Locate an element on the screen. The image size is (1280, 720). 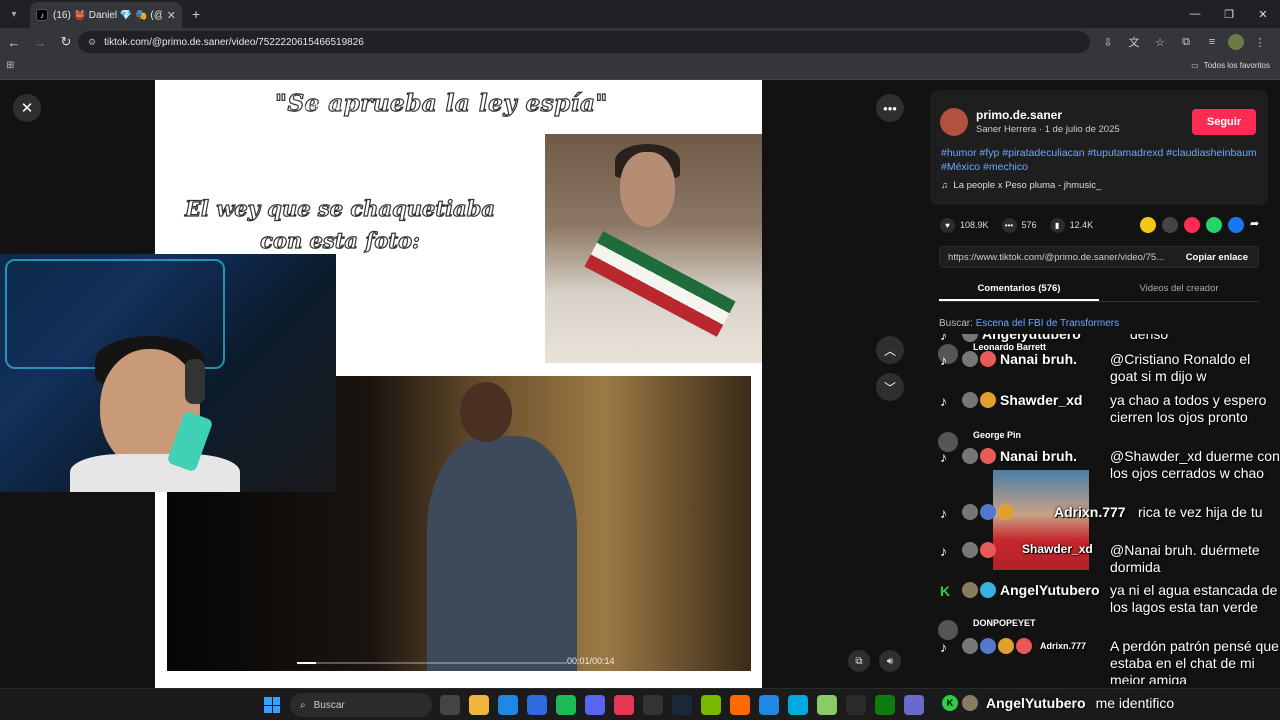
comment-action: ••• 576 is located at coordinates (1019, 225).